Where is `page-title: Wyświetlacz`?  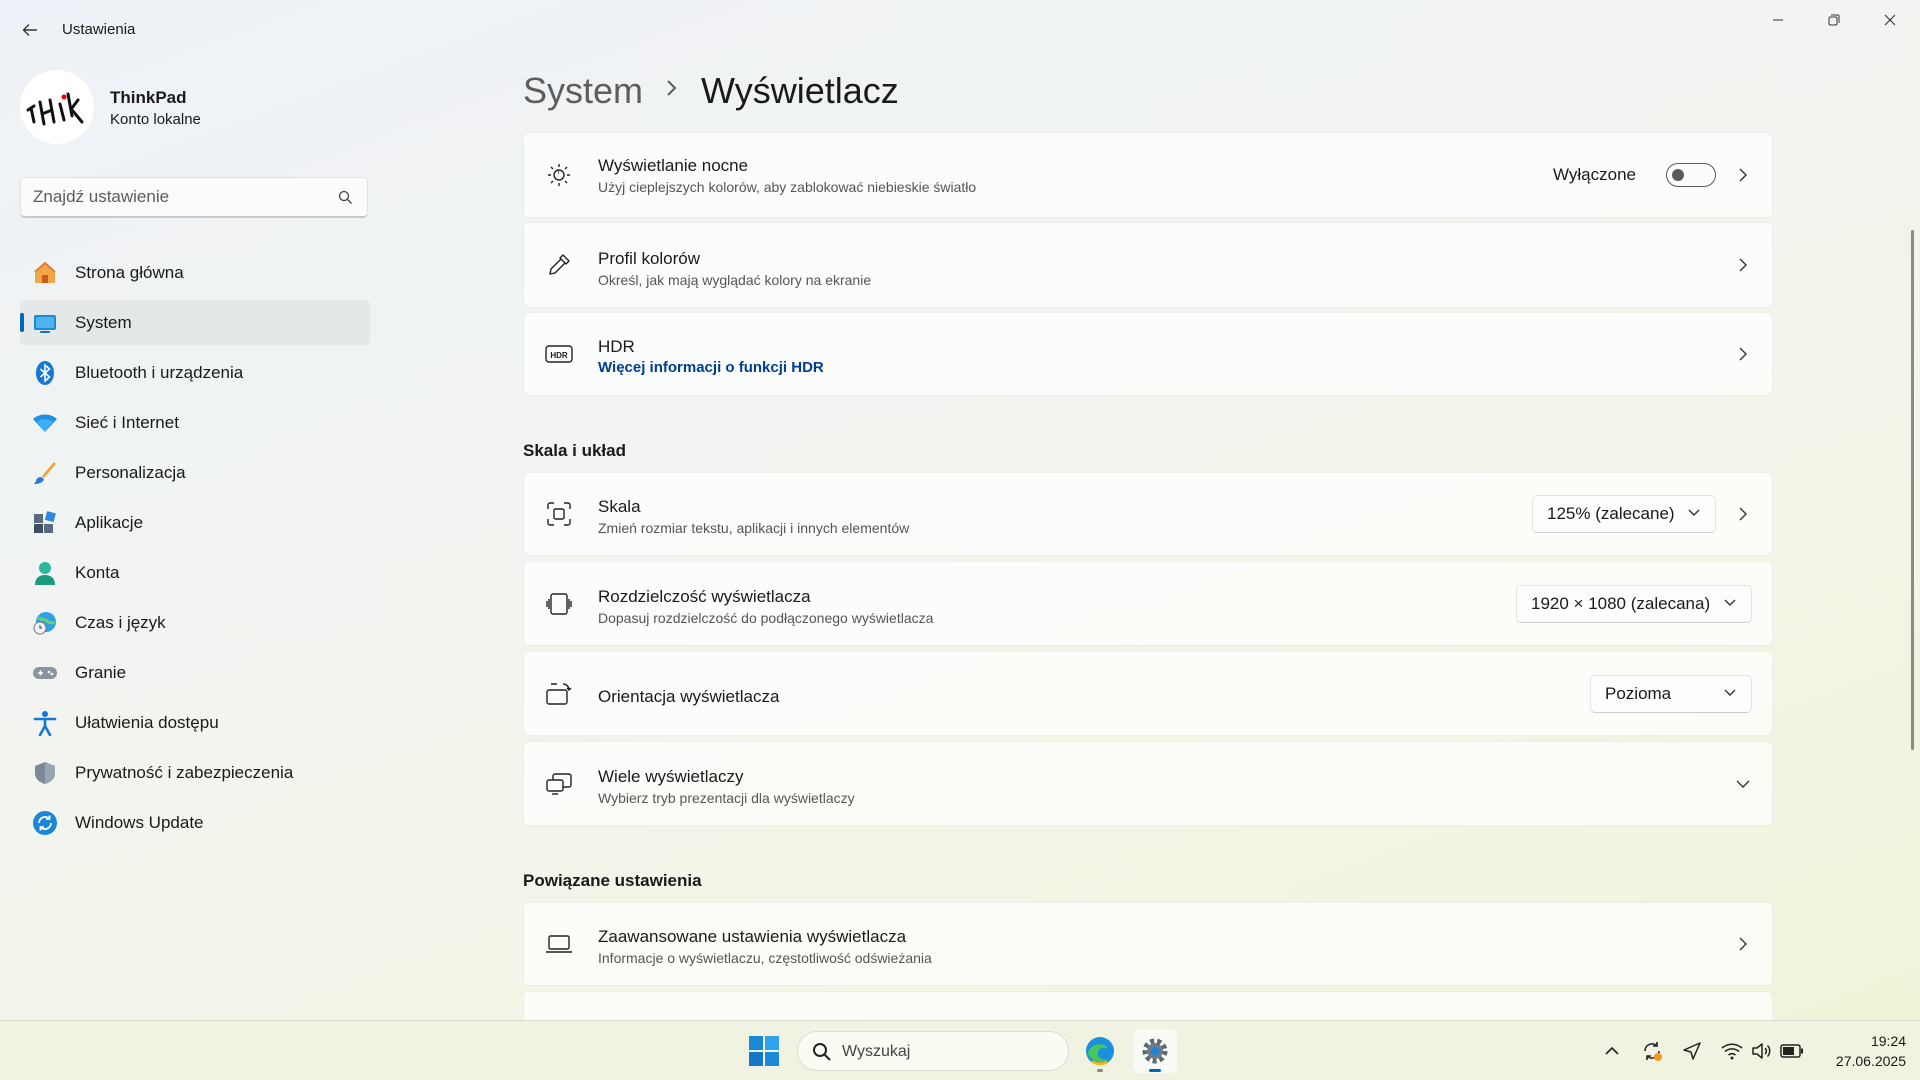
page-title: Wyświetlacz is located at coordinates (800, 90).